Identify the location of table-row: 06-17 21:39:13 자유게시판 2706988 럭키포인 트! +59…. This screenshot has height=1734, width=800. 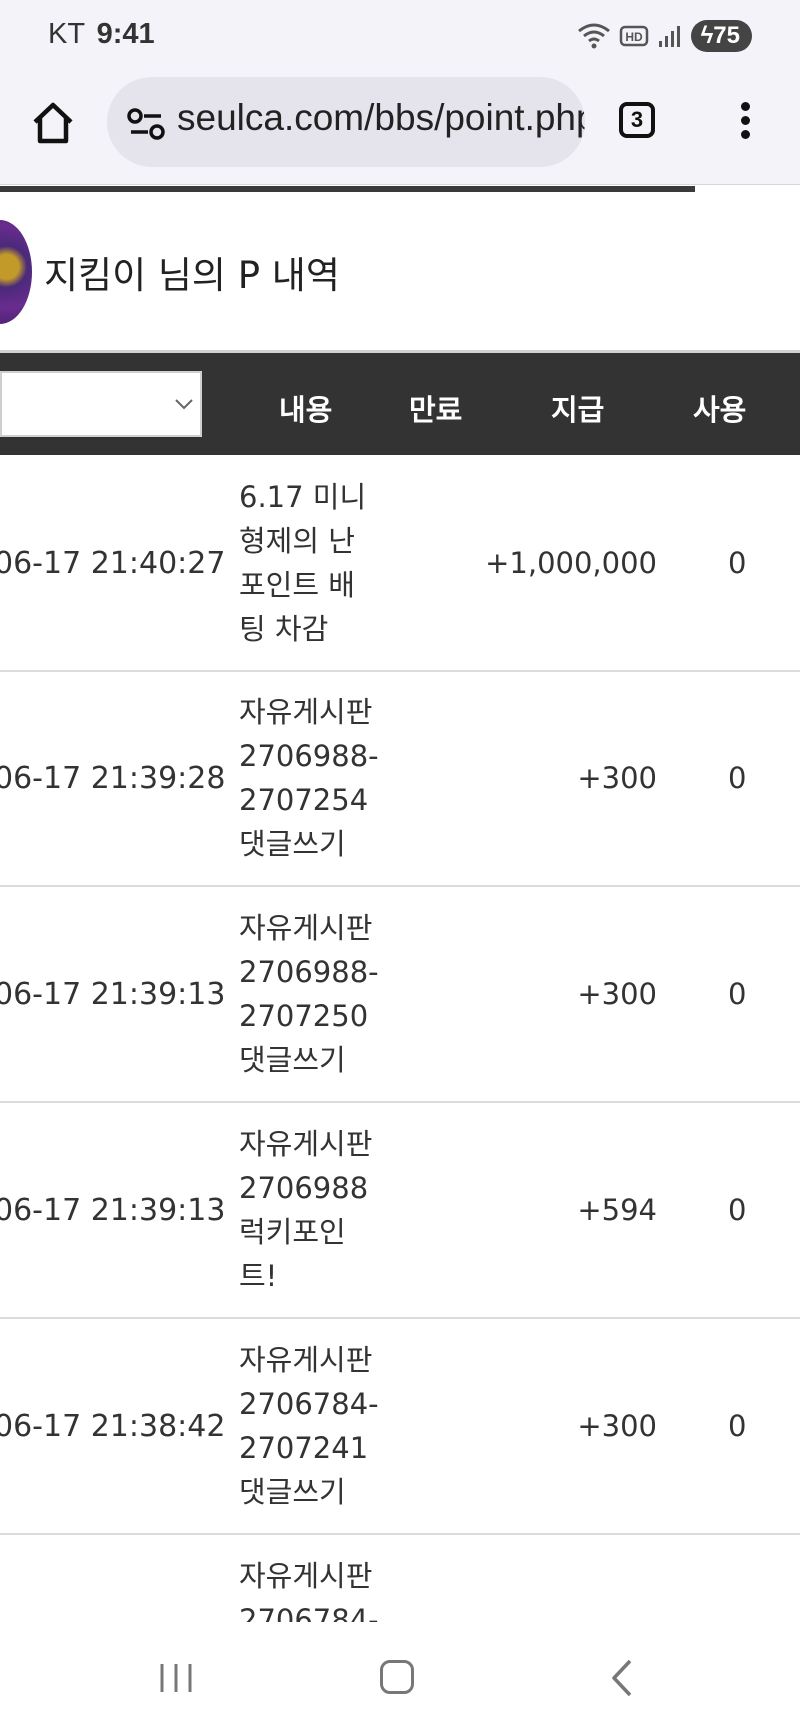
(400, 1211).